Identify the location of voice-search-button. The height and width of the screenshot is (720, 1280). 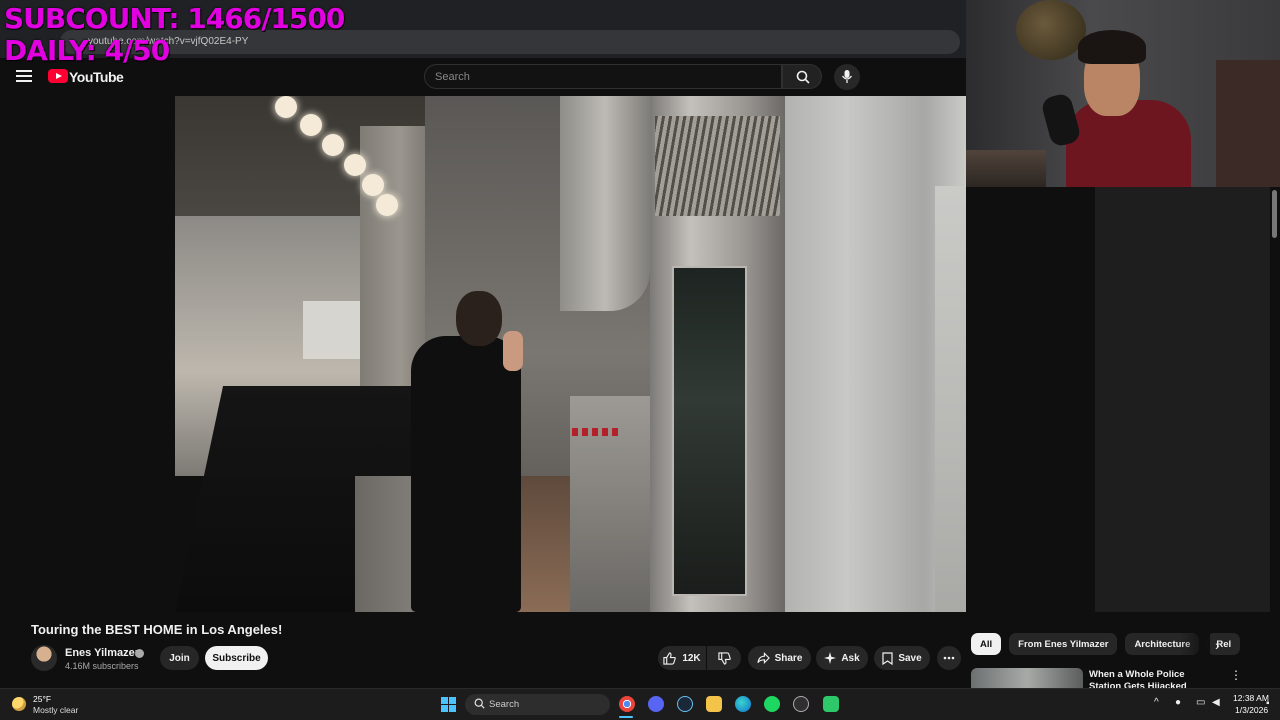
(847, 77).